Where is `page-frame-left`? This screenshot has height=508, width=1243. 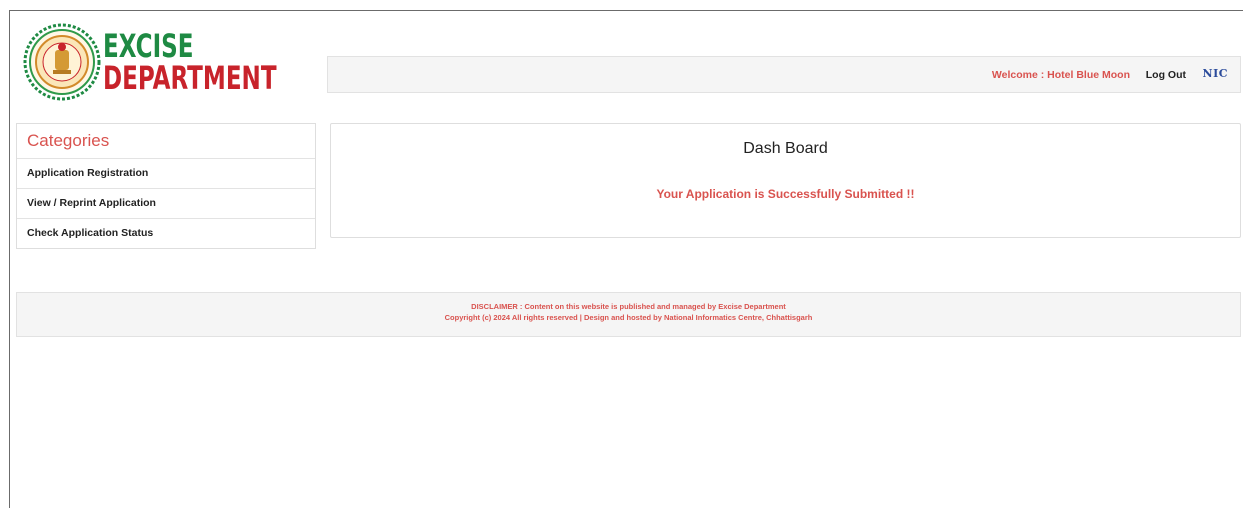 page-frame-left is located at coordinates (9, 259).